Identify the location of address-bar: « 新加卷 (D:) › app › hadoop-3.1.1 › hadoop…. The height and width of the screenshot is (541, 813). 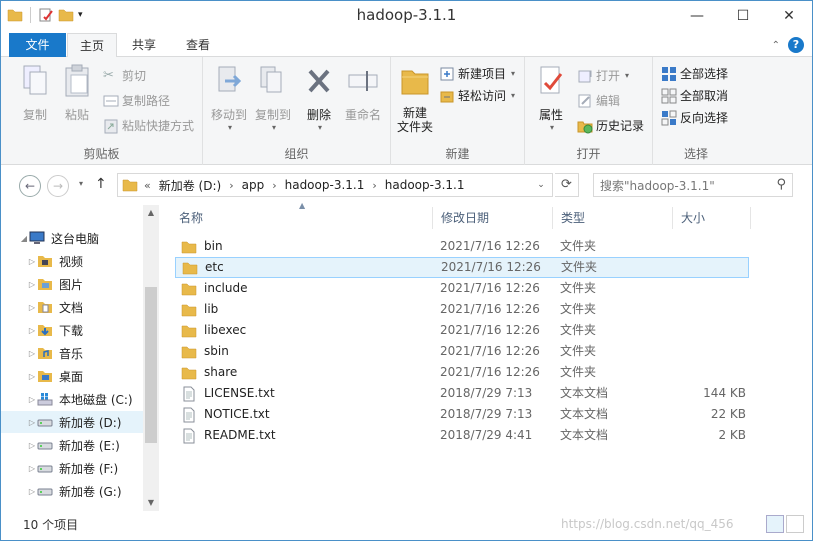
(335, 185).